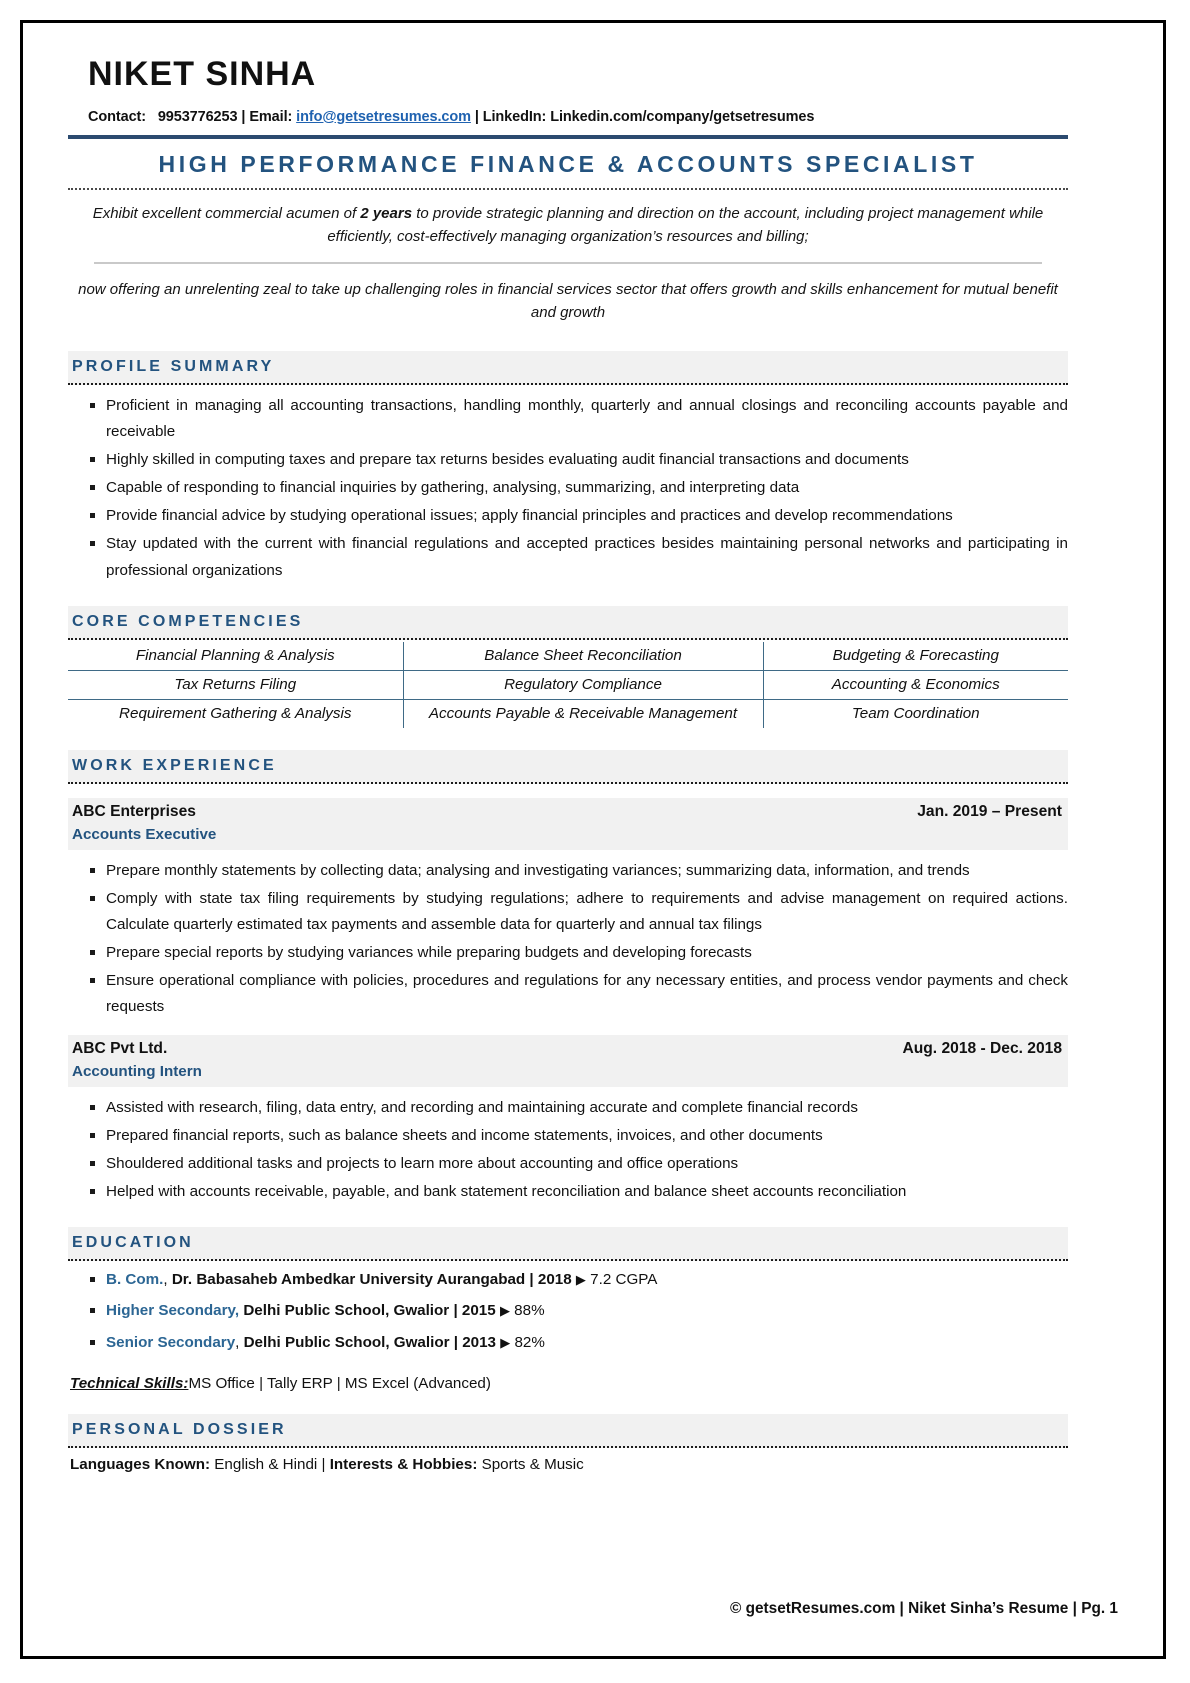 The height and width of the screenshot is (1683, 1190). Describe the element at coordinates (171, 1342) in the screenshot. I see `education-degree: Senior Secondary` at that location.